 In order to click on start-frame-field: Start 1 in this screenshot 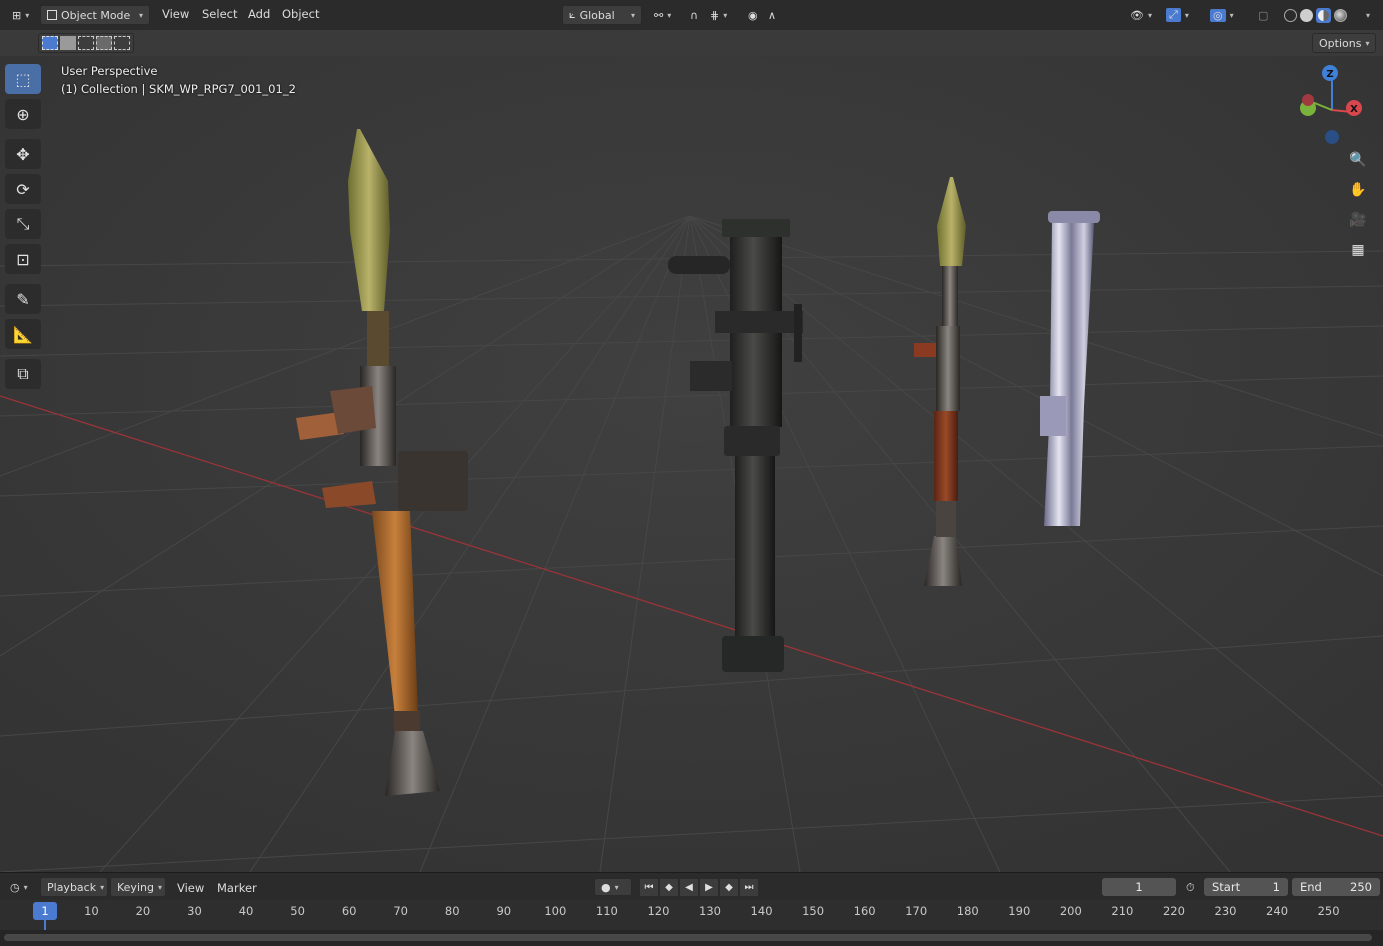, I will do `click(1246, 887)`.